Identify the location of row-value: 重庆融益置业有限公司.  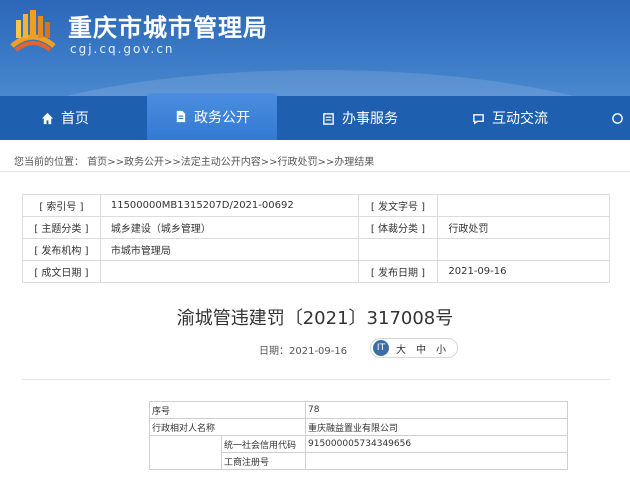
(436, 427).